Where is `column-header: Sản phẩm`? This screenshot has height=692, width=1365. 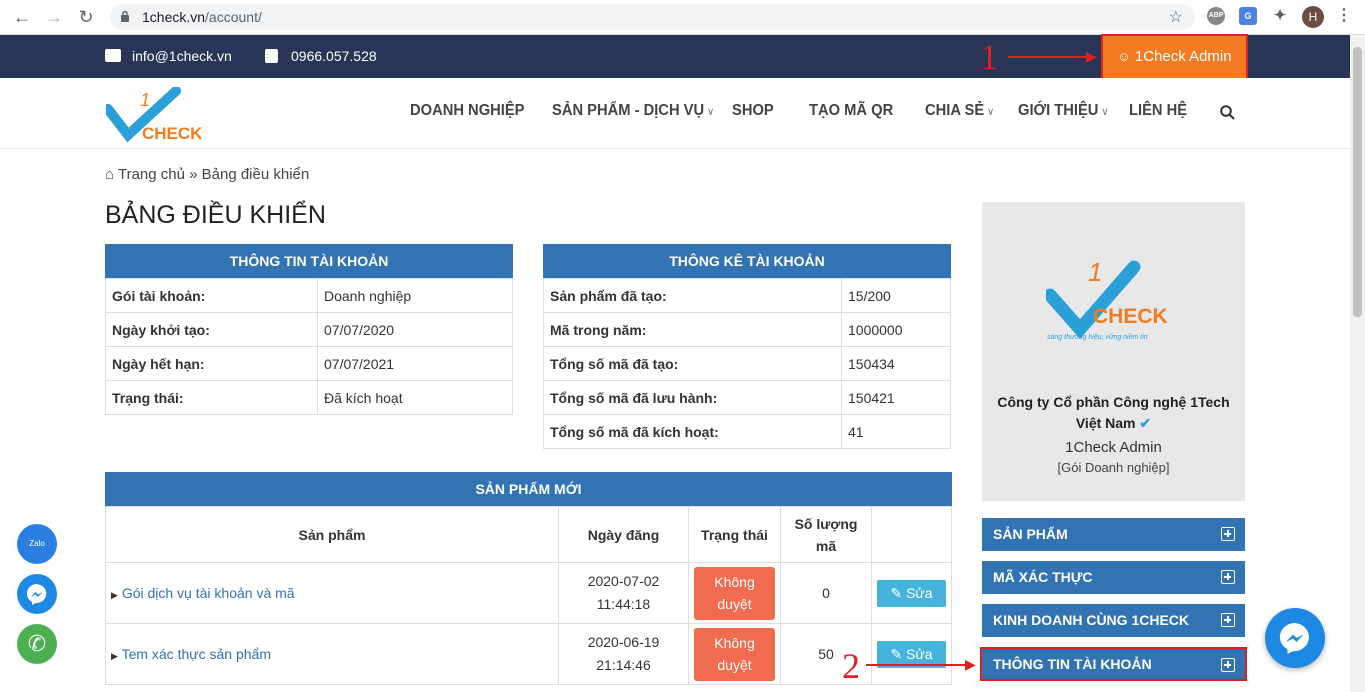 column-header: Sản phẩm is located at coordinates (332, 534).